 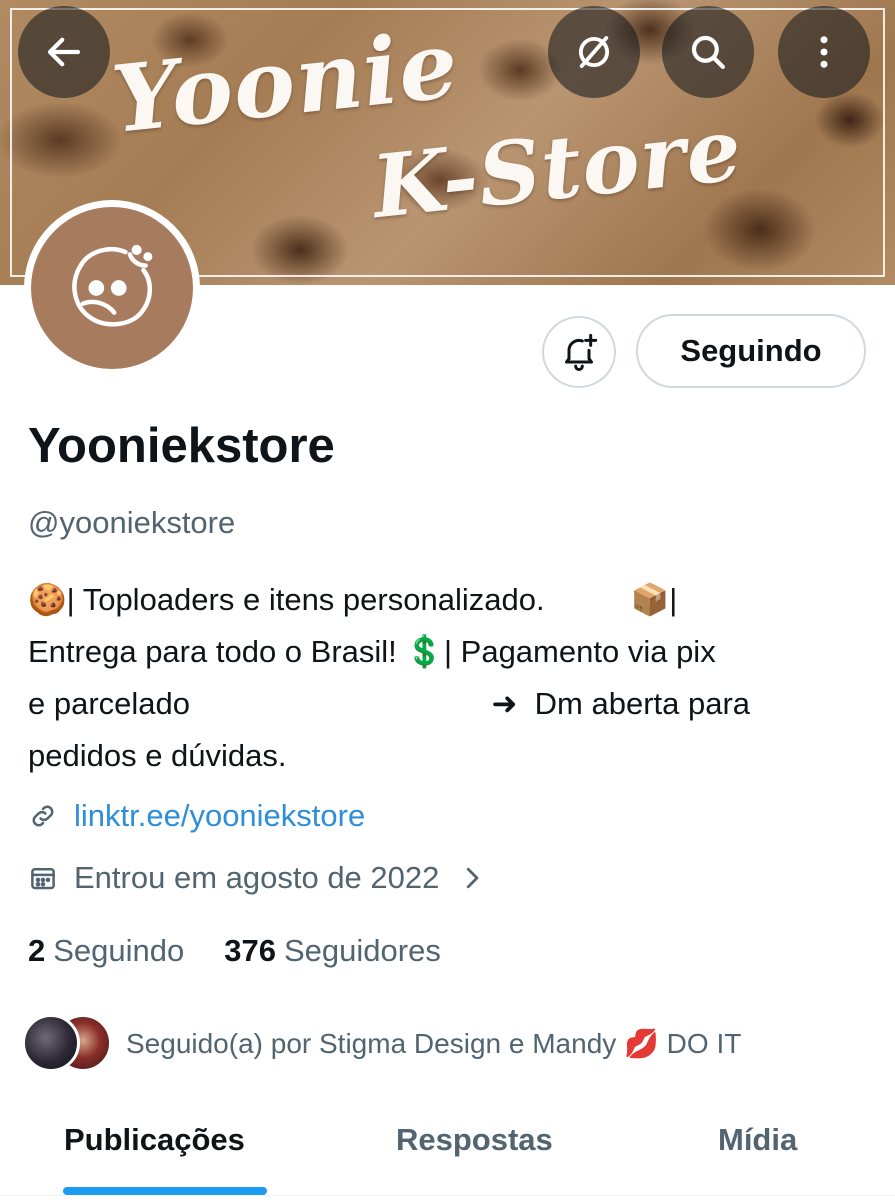 I want to click on follower-avatar, so click(x=51, y=1043).